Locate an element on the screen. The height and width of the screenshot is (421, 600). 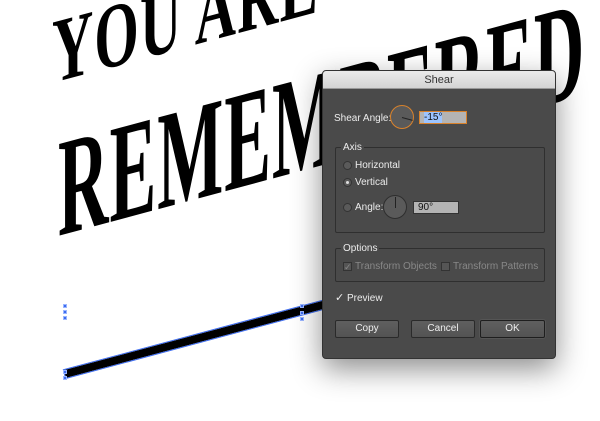
transform-patterns-checkbox is located at coordinates (445, 266).